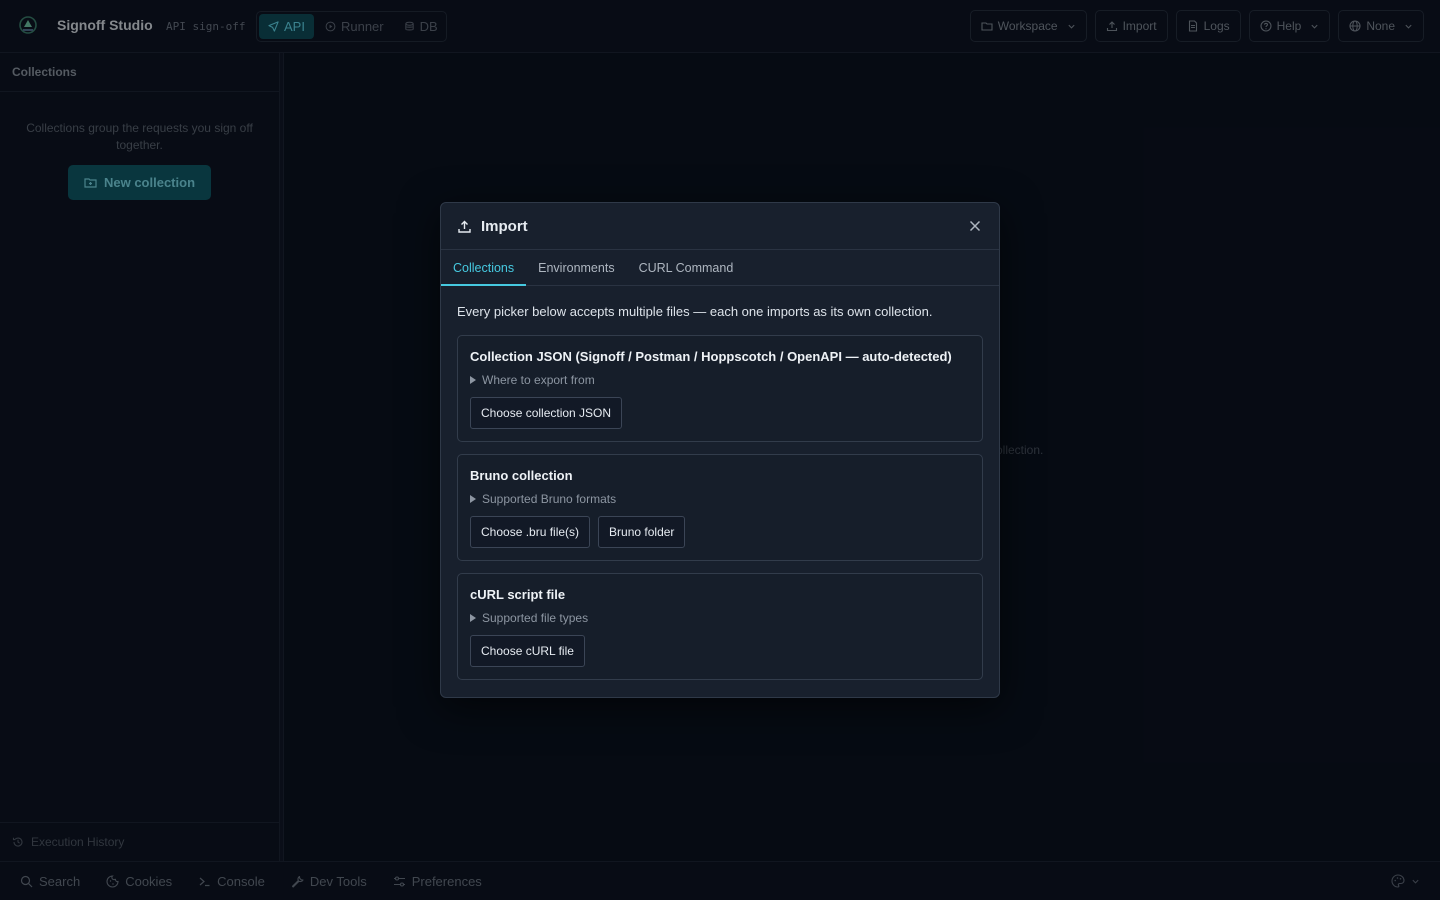 The height and width of the screenshot is (900, 1440). Describe the element at coordinates (504, 226) in the screenshot. I see `modal-title: Import` at that location.